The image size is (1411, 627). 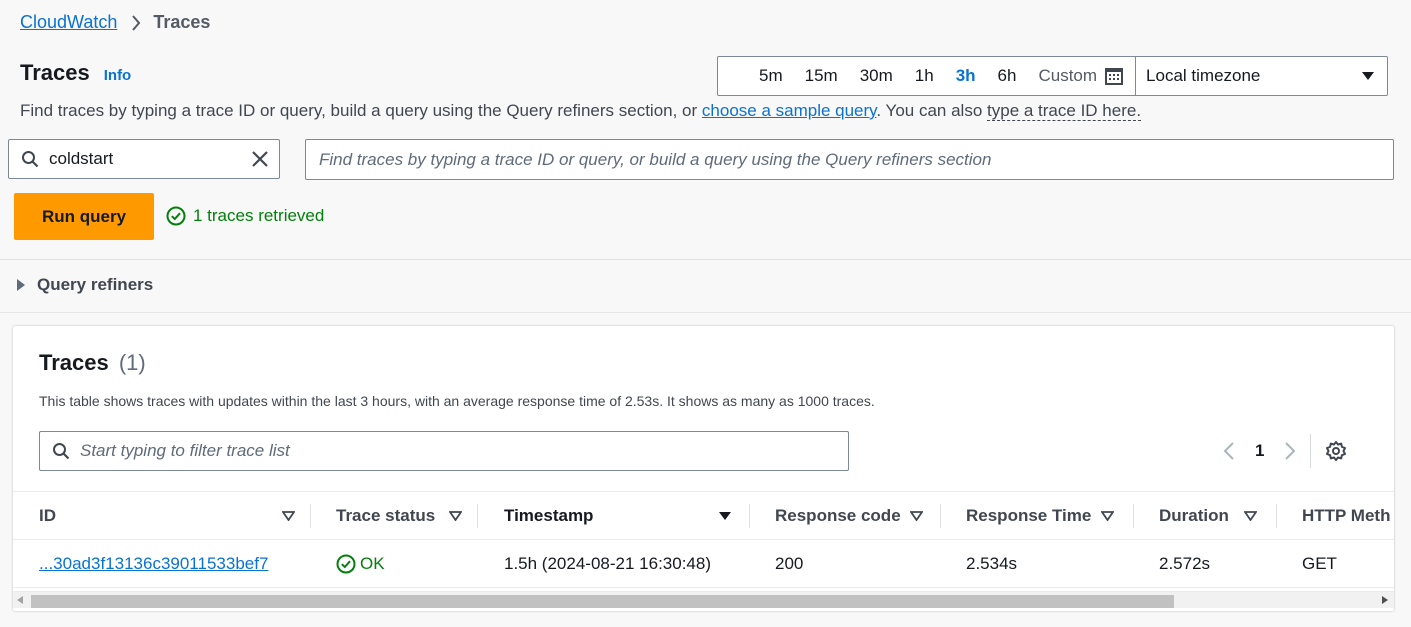 What do you see at coordinates (185, 450) in the screenshot?
I see `trace-filter-placeholder: Start typing to filter trace list` at bounding box center [185, 450].